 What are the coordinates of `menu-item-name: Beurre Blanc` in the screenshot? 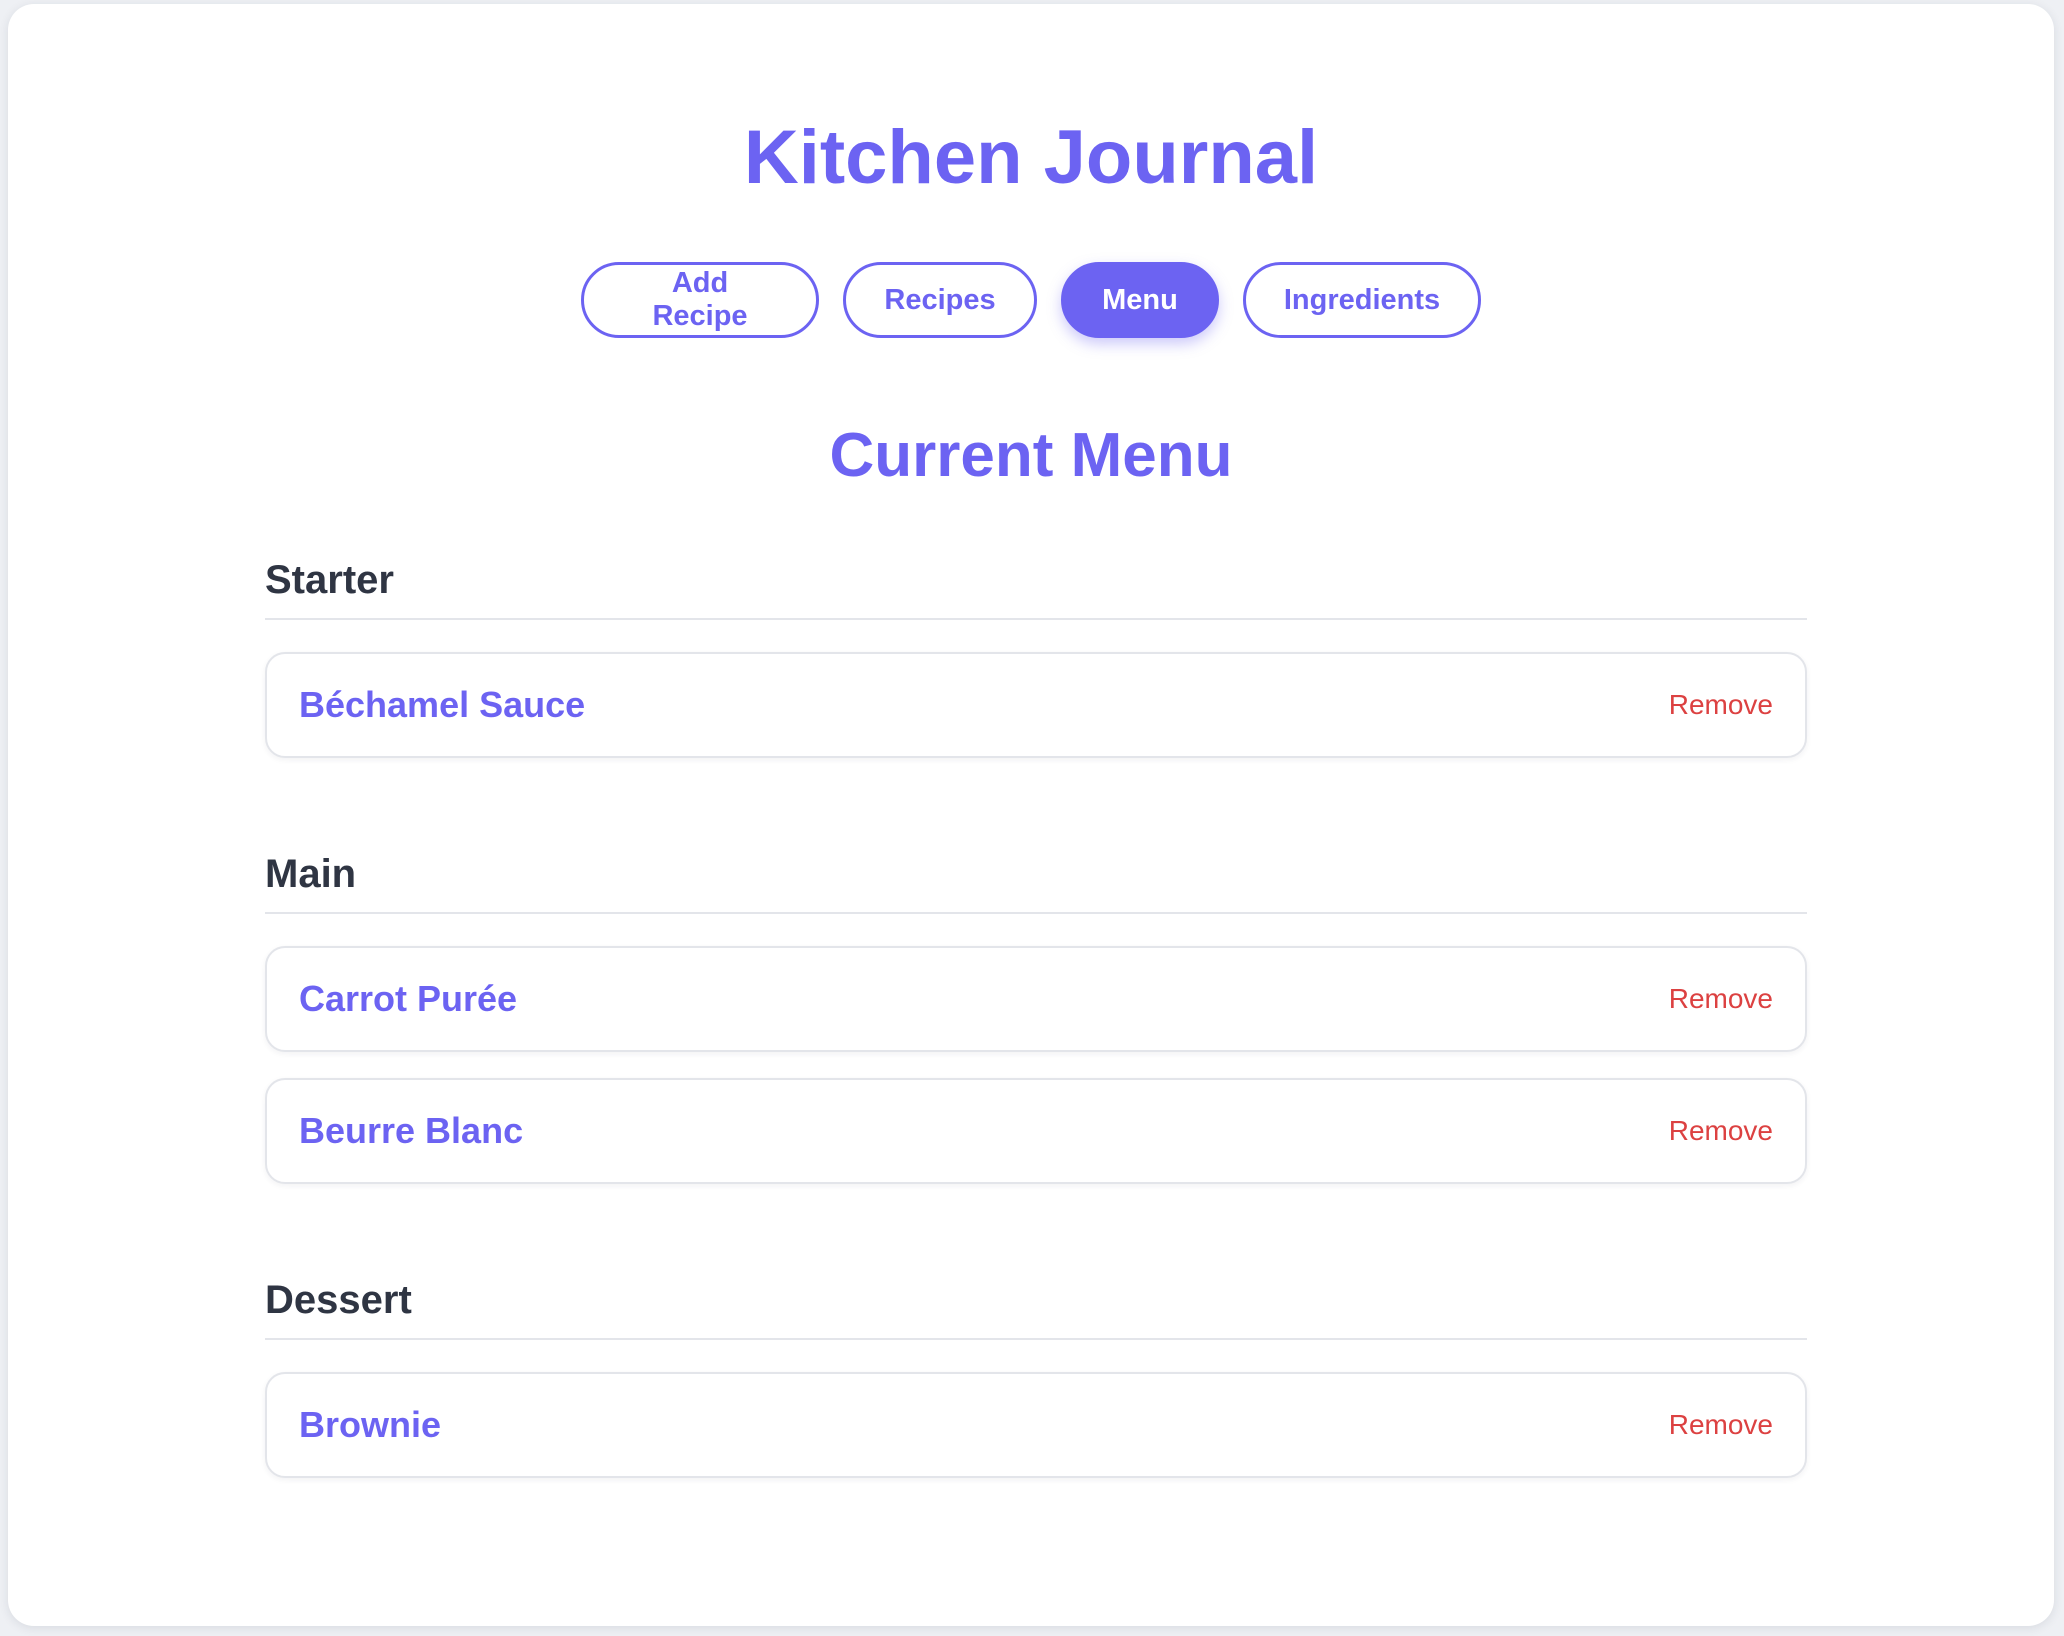 It's located at (411, 1131).